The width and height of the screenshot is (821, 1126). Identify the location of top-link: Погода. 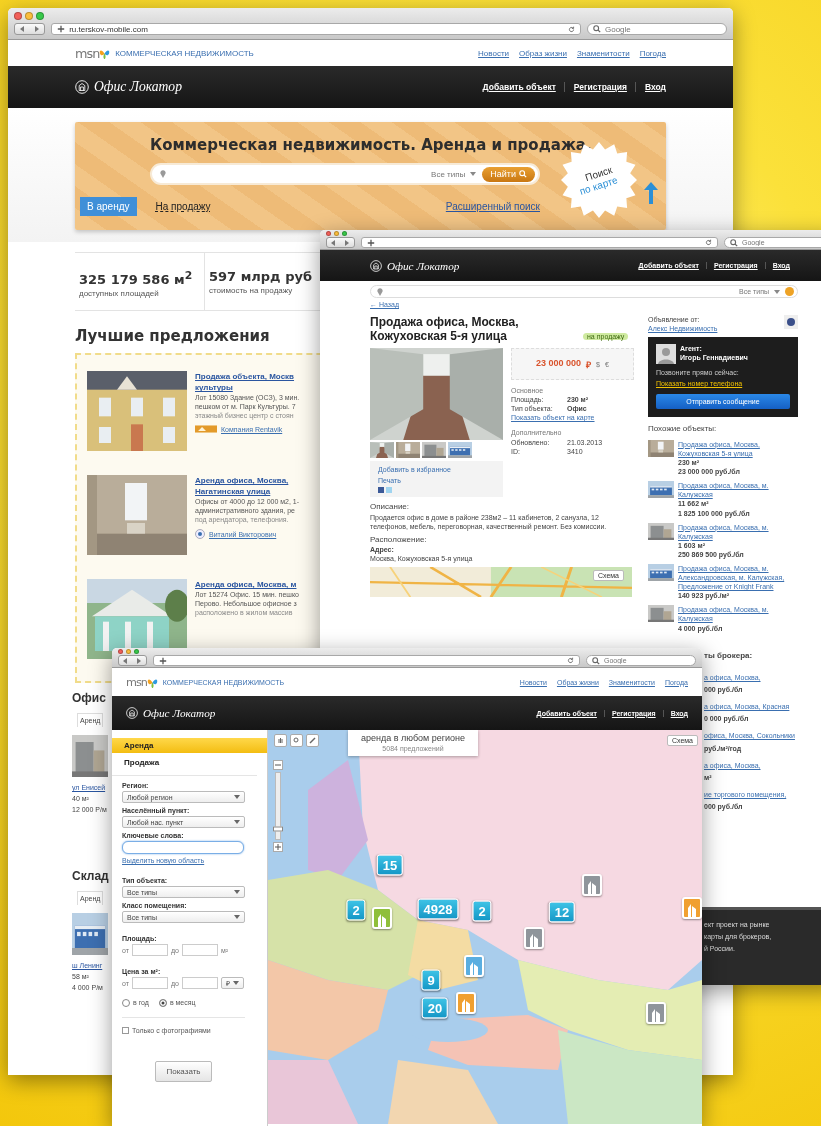
(652, 53).